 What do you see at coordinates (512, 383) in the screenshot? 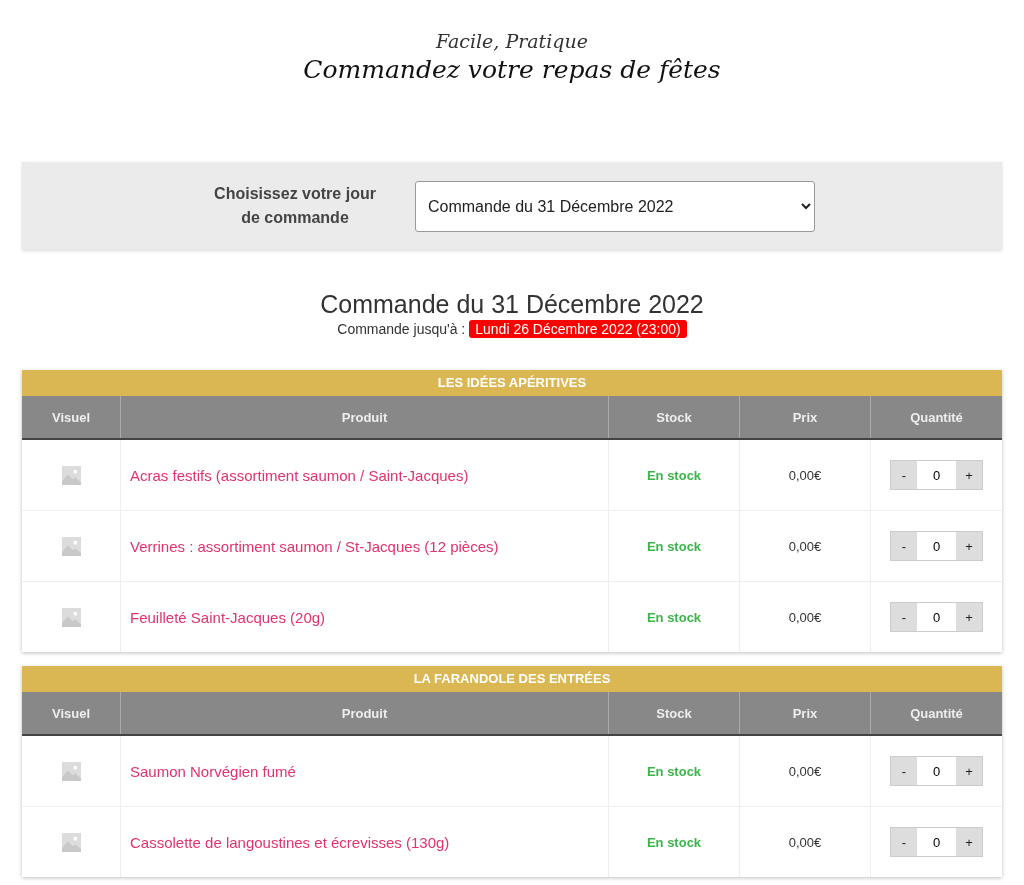
I see `section-title: LES IDÉES APÉRITIVES` at bounding box center [512, 383].